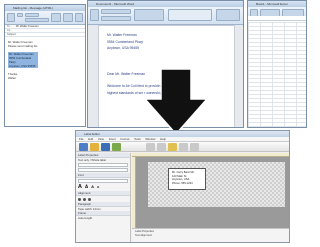 The height and width of the screenshot is (247, 320). What do you see at coordinates (103, 165) in the screenshot?
I see `tape-width-field` at bounding box center [103, 165].